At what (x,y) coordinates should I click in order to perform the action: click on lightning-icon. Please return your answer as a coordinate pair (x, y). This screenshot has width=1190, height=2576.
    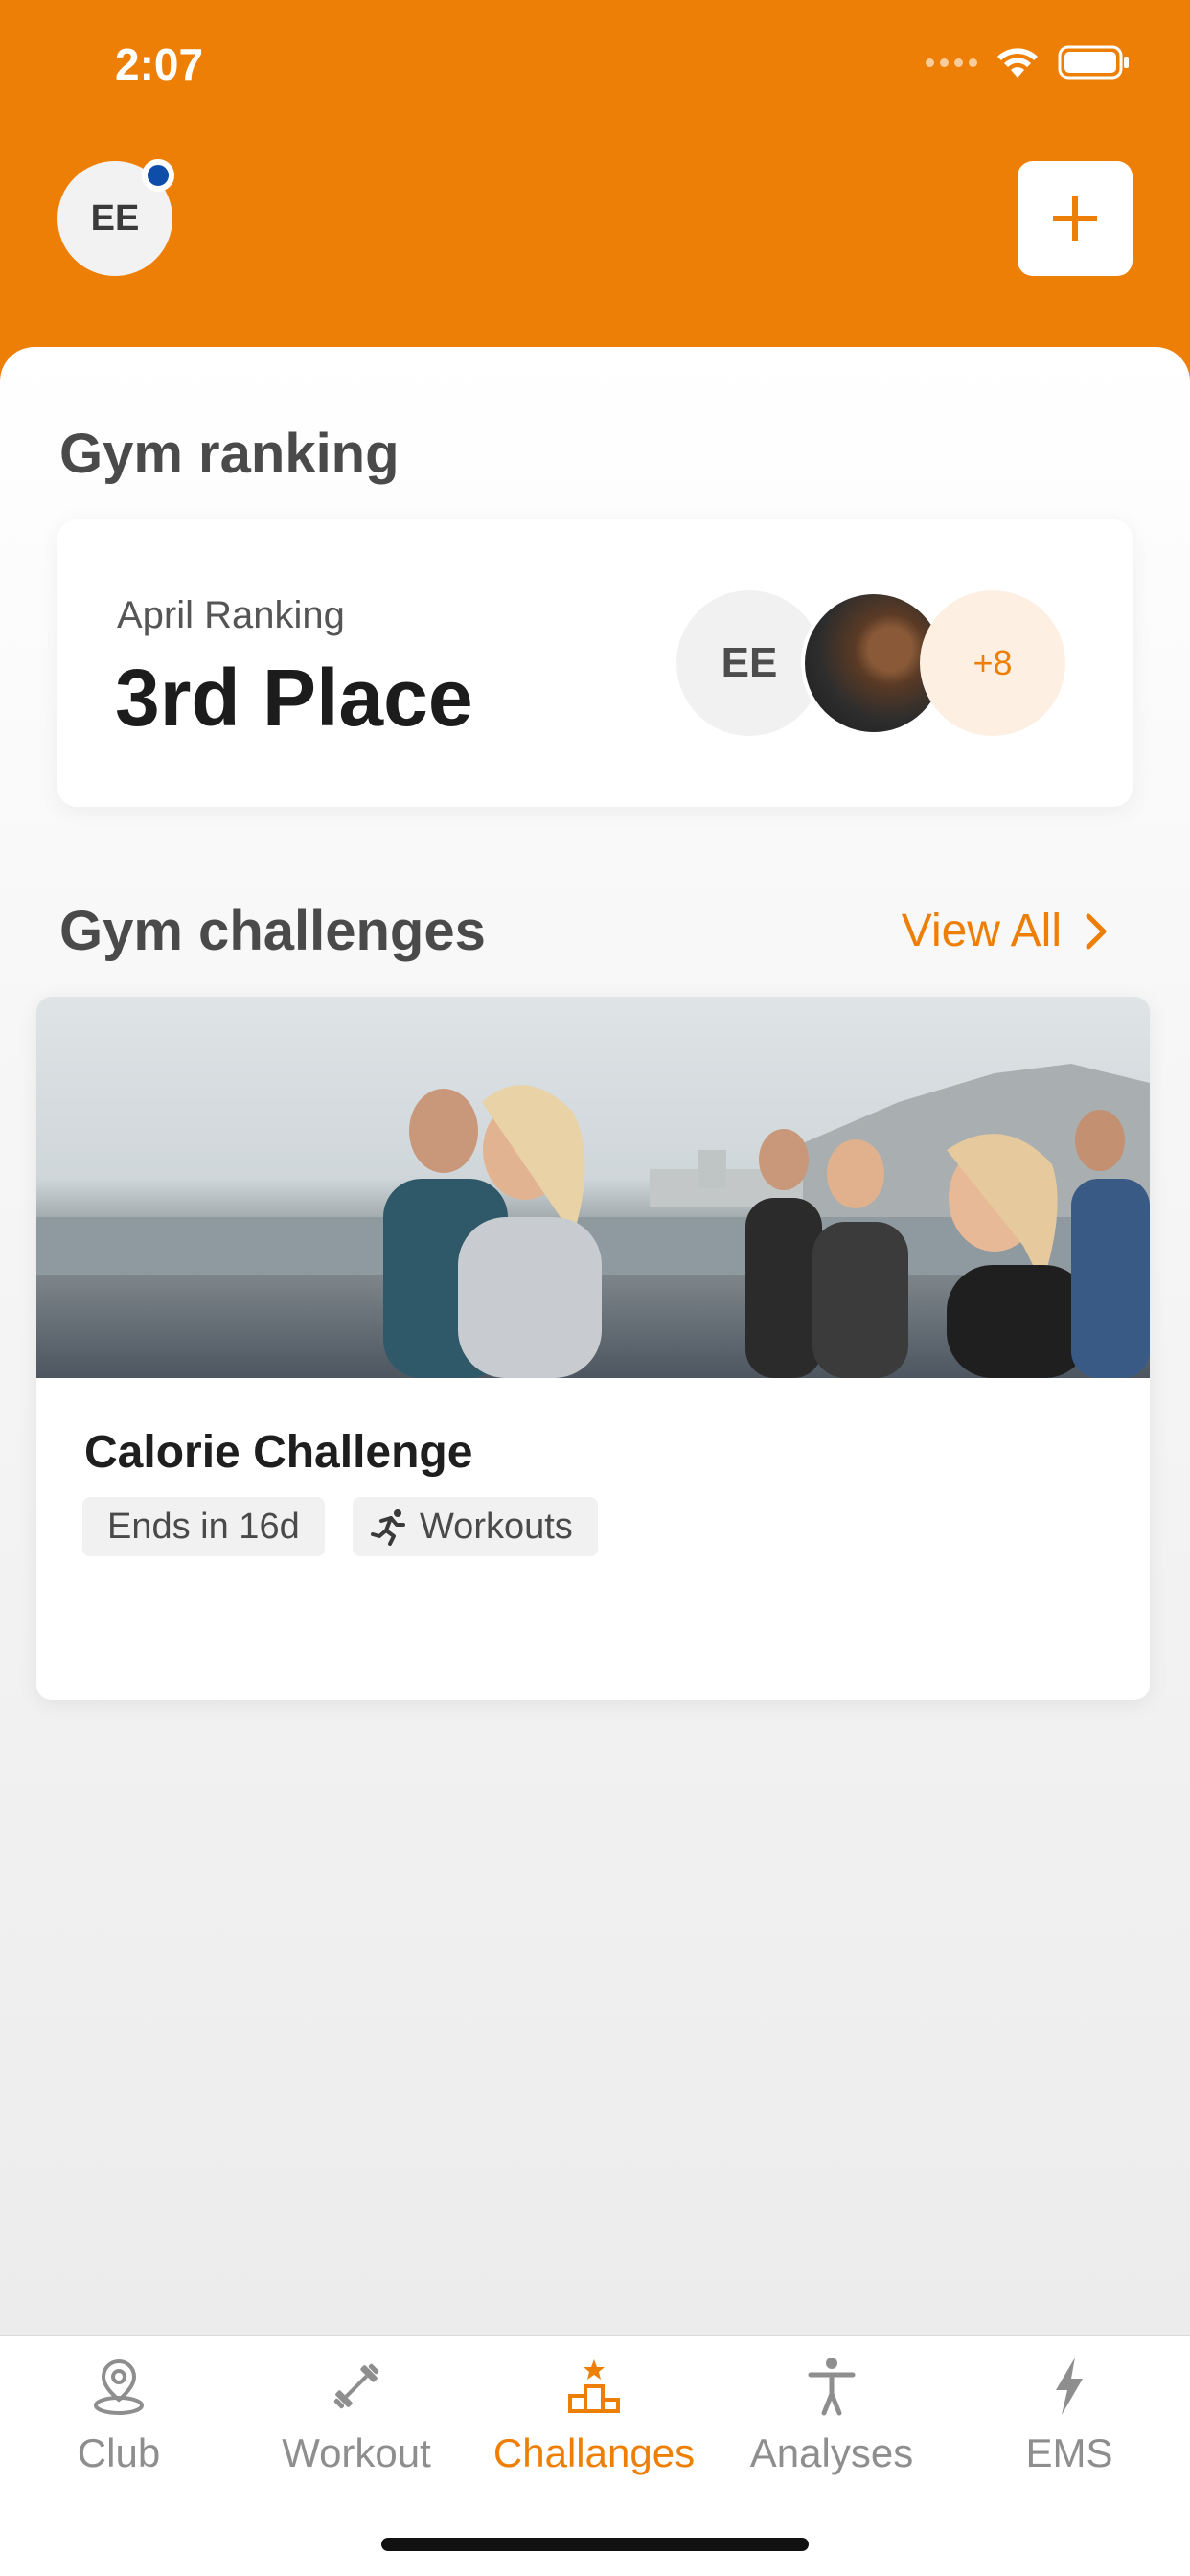
    Looking at the image, I should click on (1070, 2386).